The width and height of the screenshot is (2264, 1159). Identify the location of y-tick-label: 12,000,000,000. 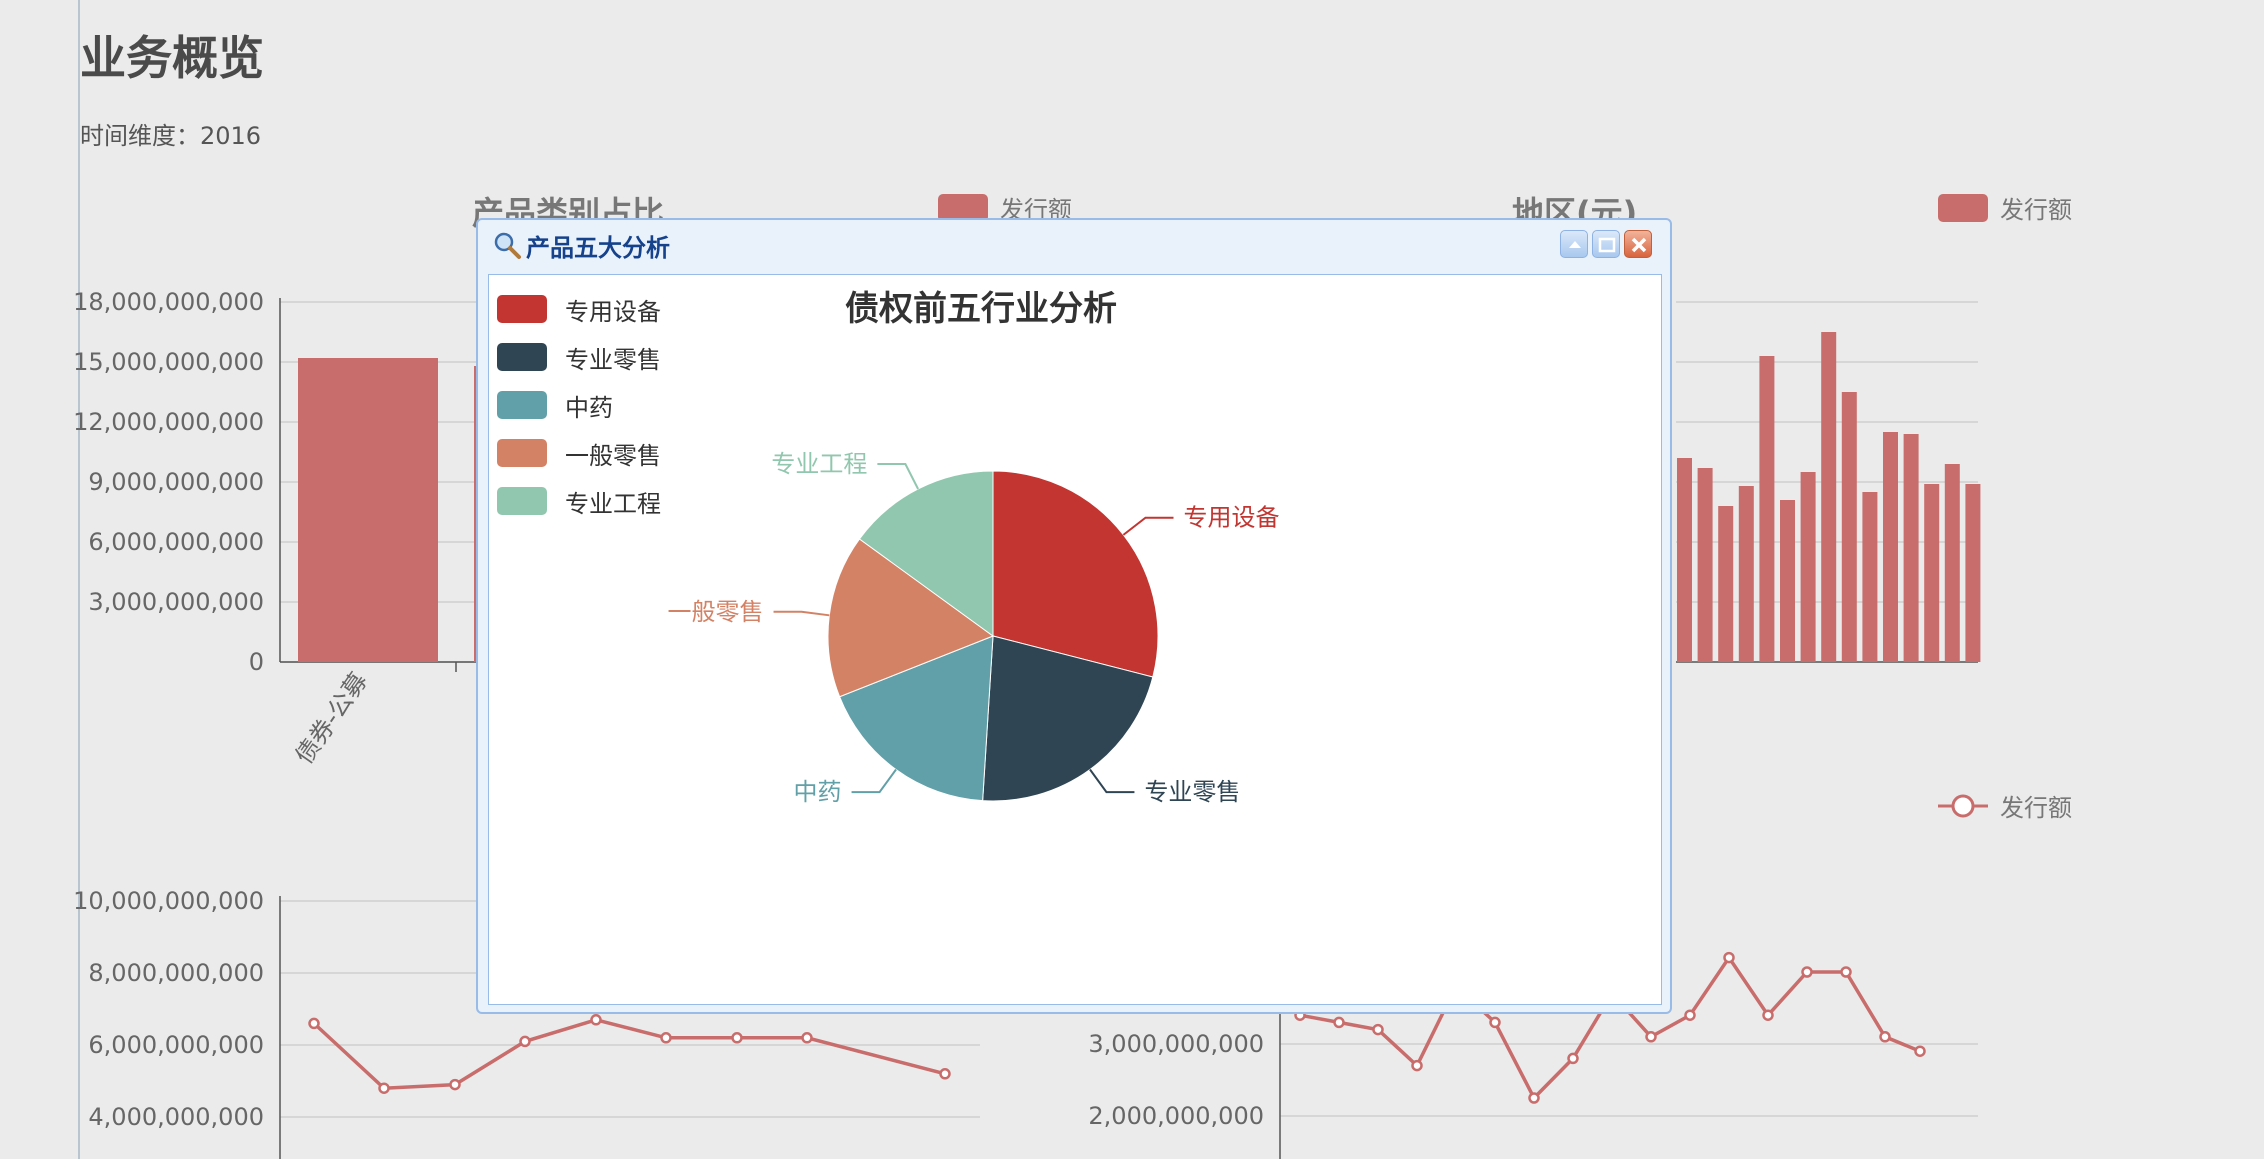
(168, 422).